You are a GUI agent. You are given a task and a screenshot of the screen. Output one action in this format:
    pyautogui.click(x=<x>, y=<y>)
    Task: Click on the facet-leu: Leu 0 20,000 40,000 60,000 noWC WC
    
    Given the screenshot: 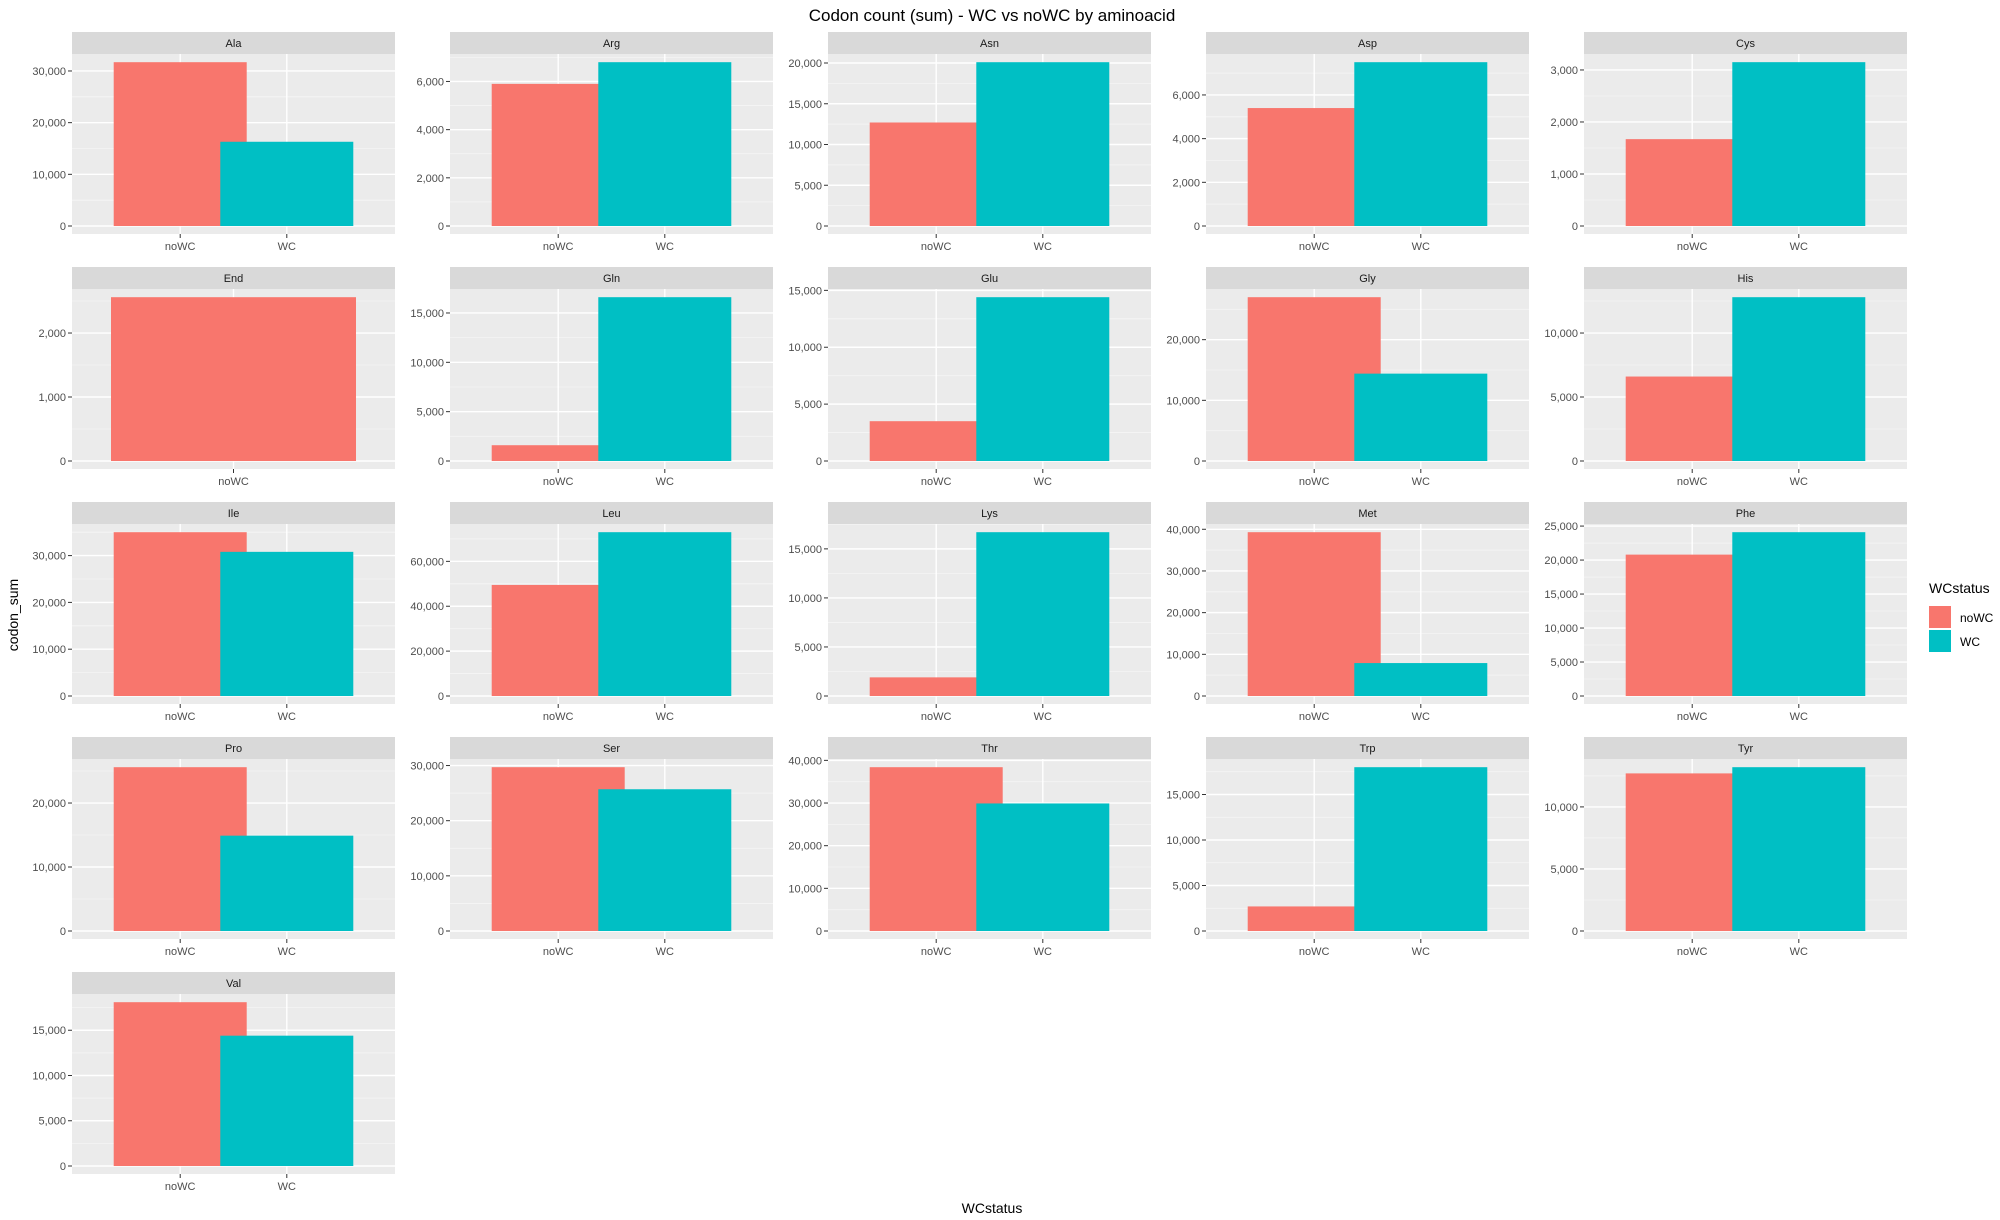 What is the action you would take?
    pyautogui.click(x=591, y=612)
    